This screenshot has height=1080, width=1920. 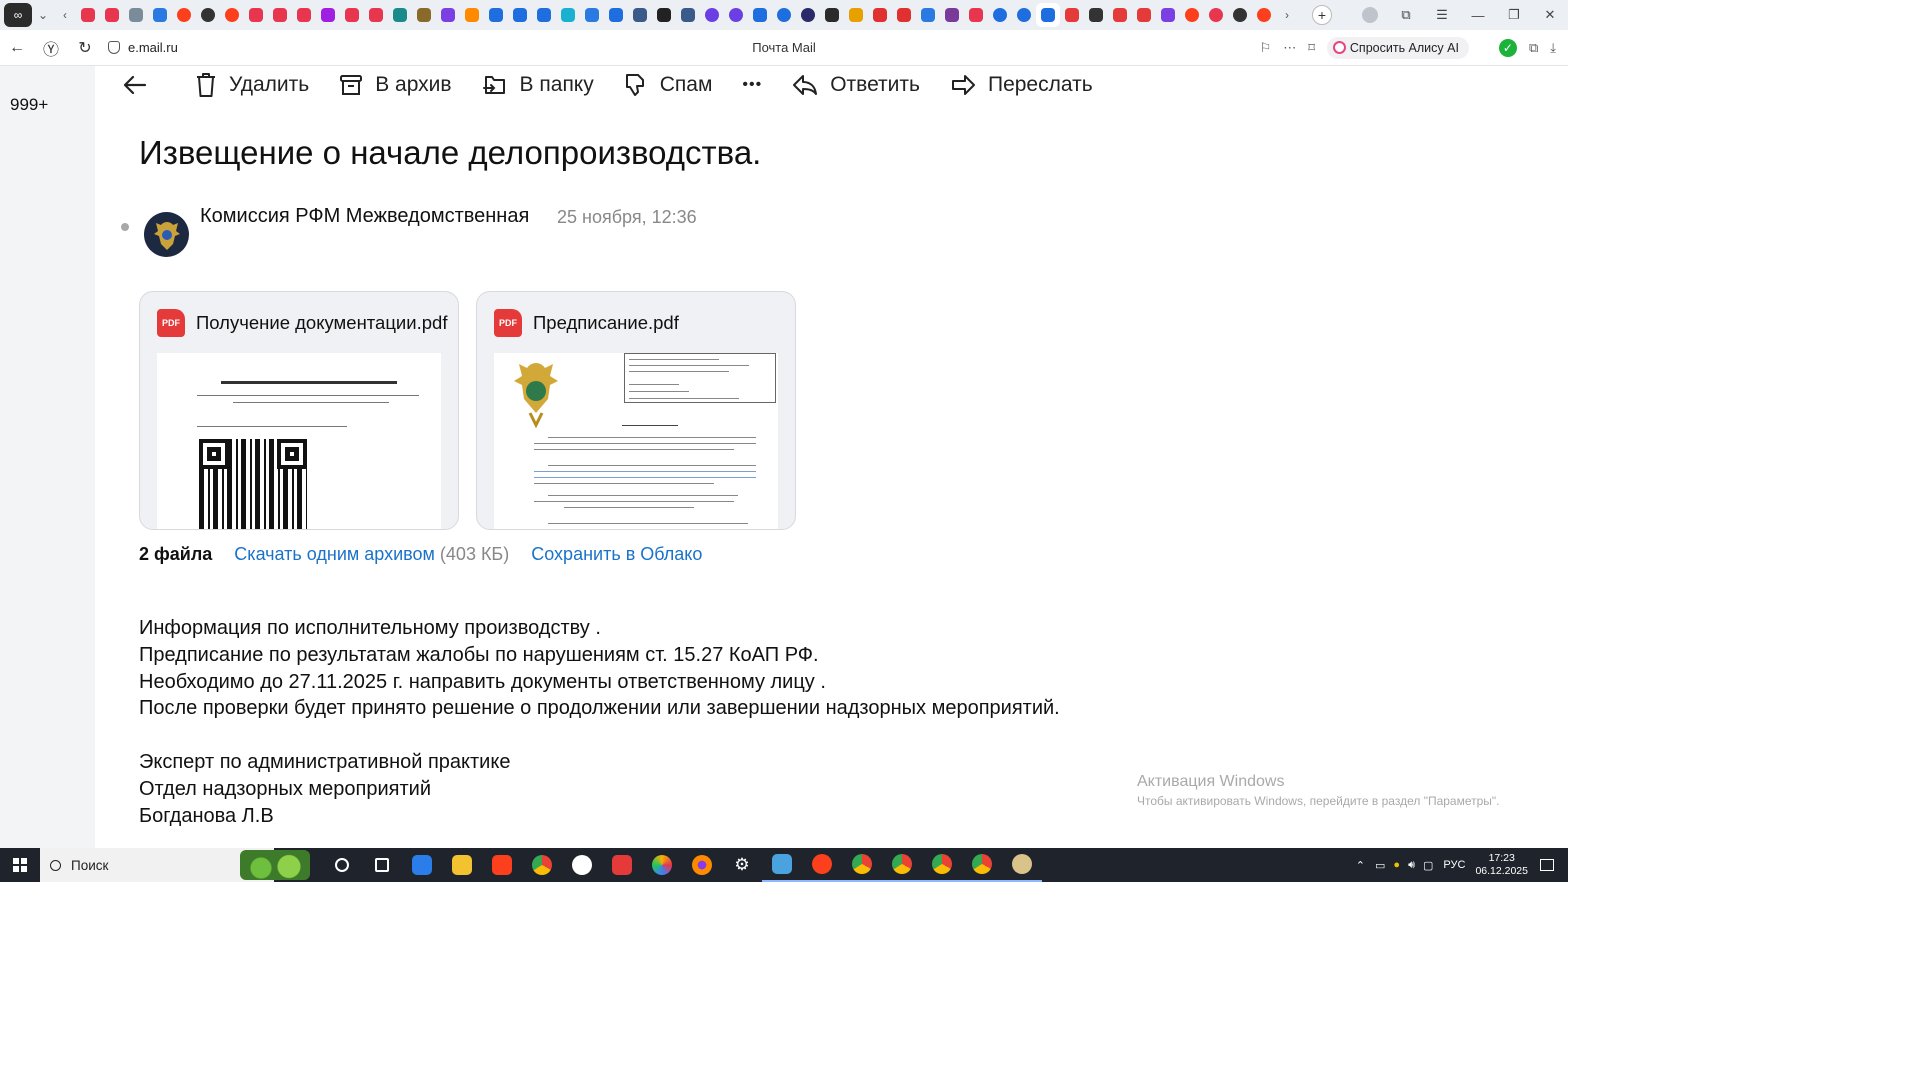 What do you see at coordinates (662, 865) in the screenshot?
I see `color-app-icon` at bounding box center [662, 865].